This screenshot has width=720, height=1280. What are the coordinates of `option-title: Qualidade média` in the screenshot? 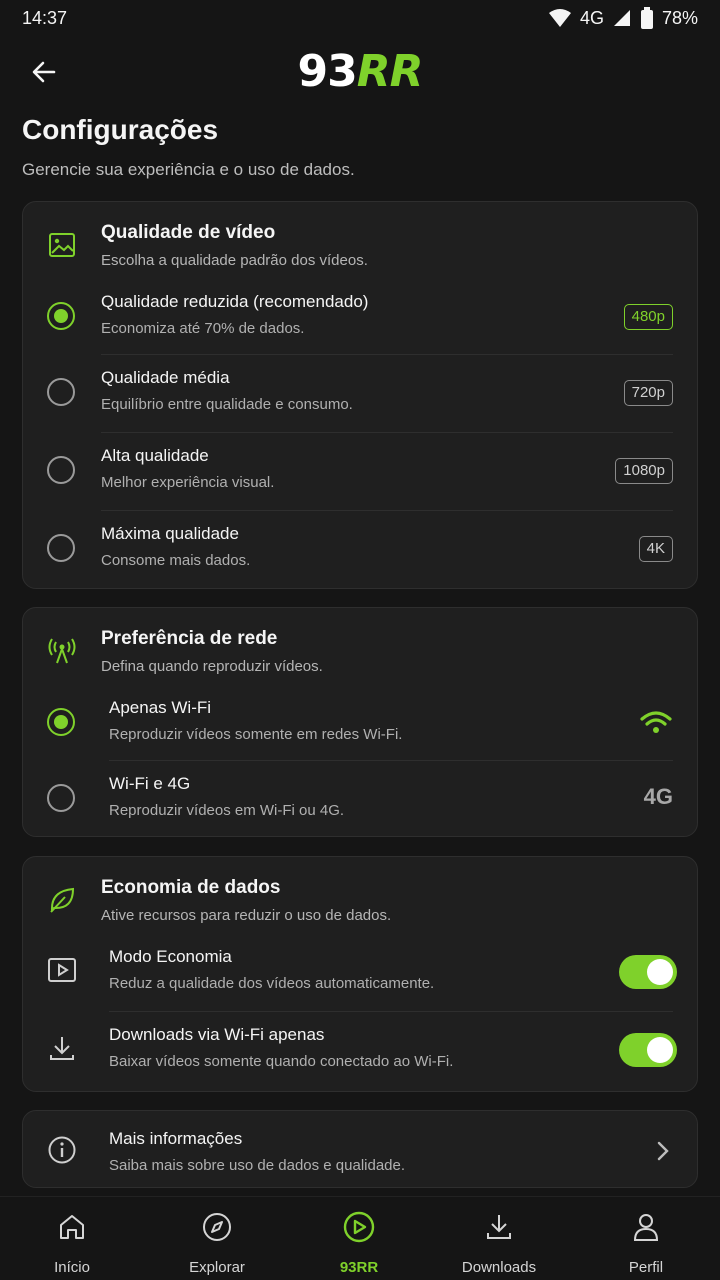 It's located at (165, 377).